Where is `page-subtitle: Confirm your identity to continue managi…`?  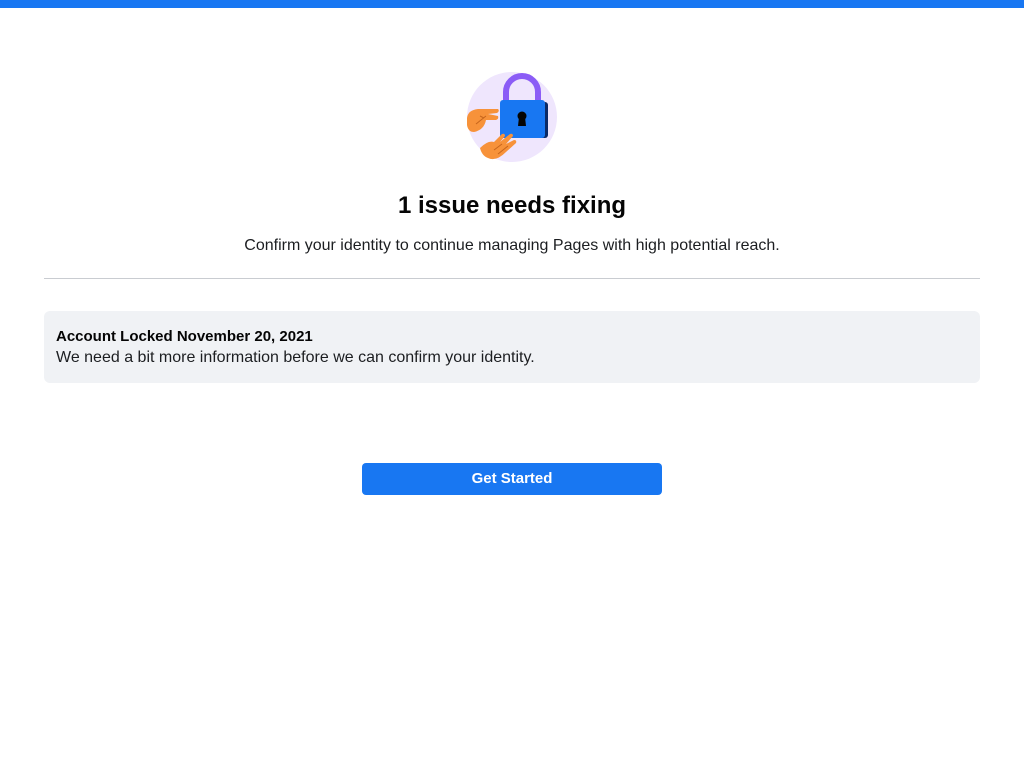 page-subtitle: Confirm your identity to continue managi… is located at coordinates (512, 245).